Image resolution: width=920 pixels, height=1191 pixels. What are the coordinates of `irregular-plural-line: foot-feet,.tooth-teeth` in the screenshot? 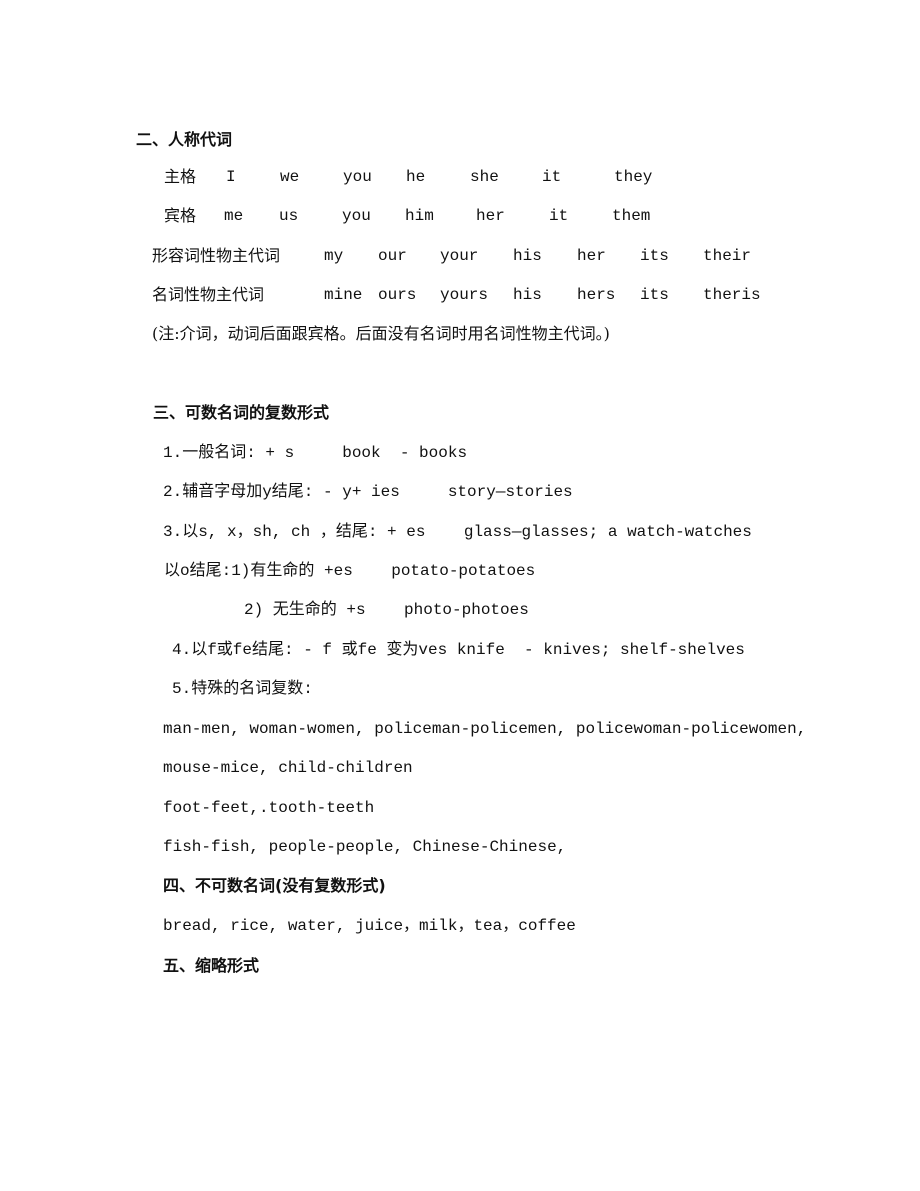 It's located at (269, 808).